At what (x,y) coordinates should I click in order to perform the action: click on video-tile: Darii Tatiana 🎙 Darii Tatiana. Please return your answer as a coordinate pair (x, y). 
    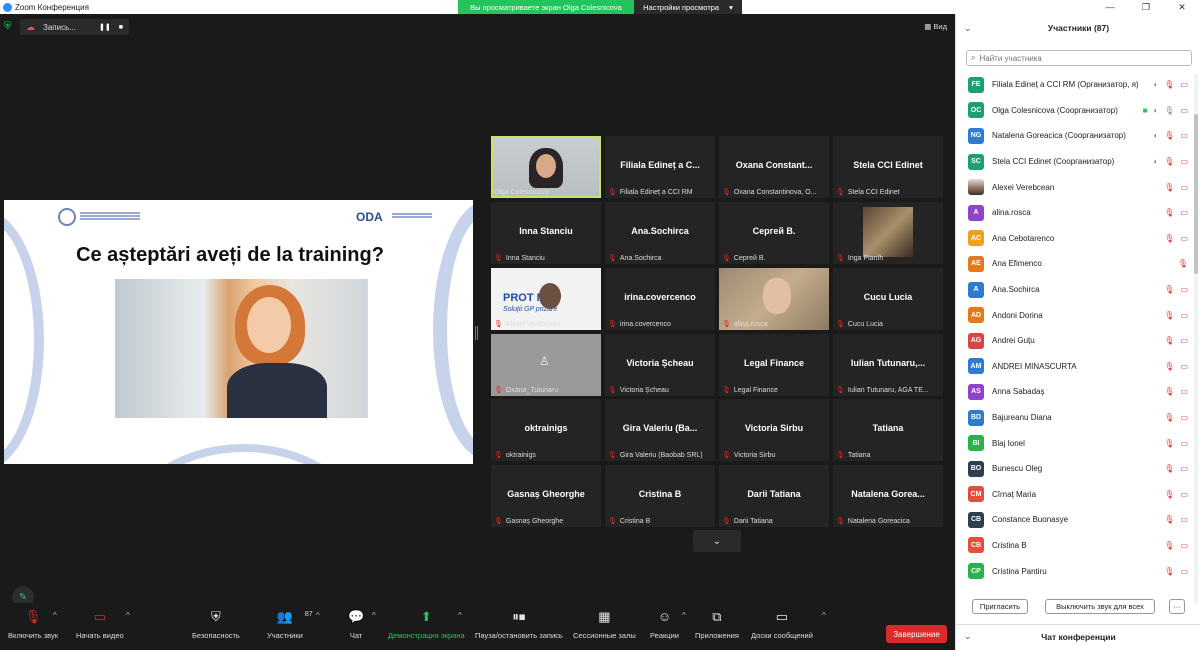
    Looking at the image, I should click on (774, 496).